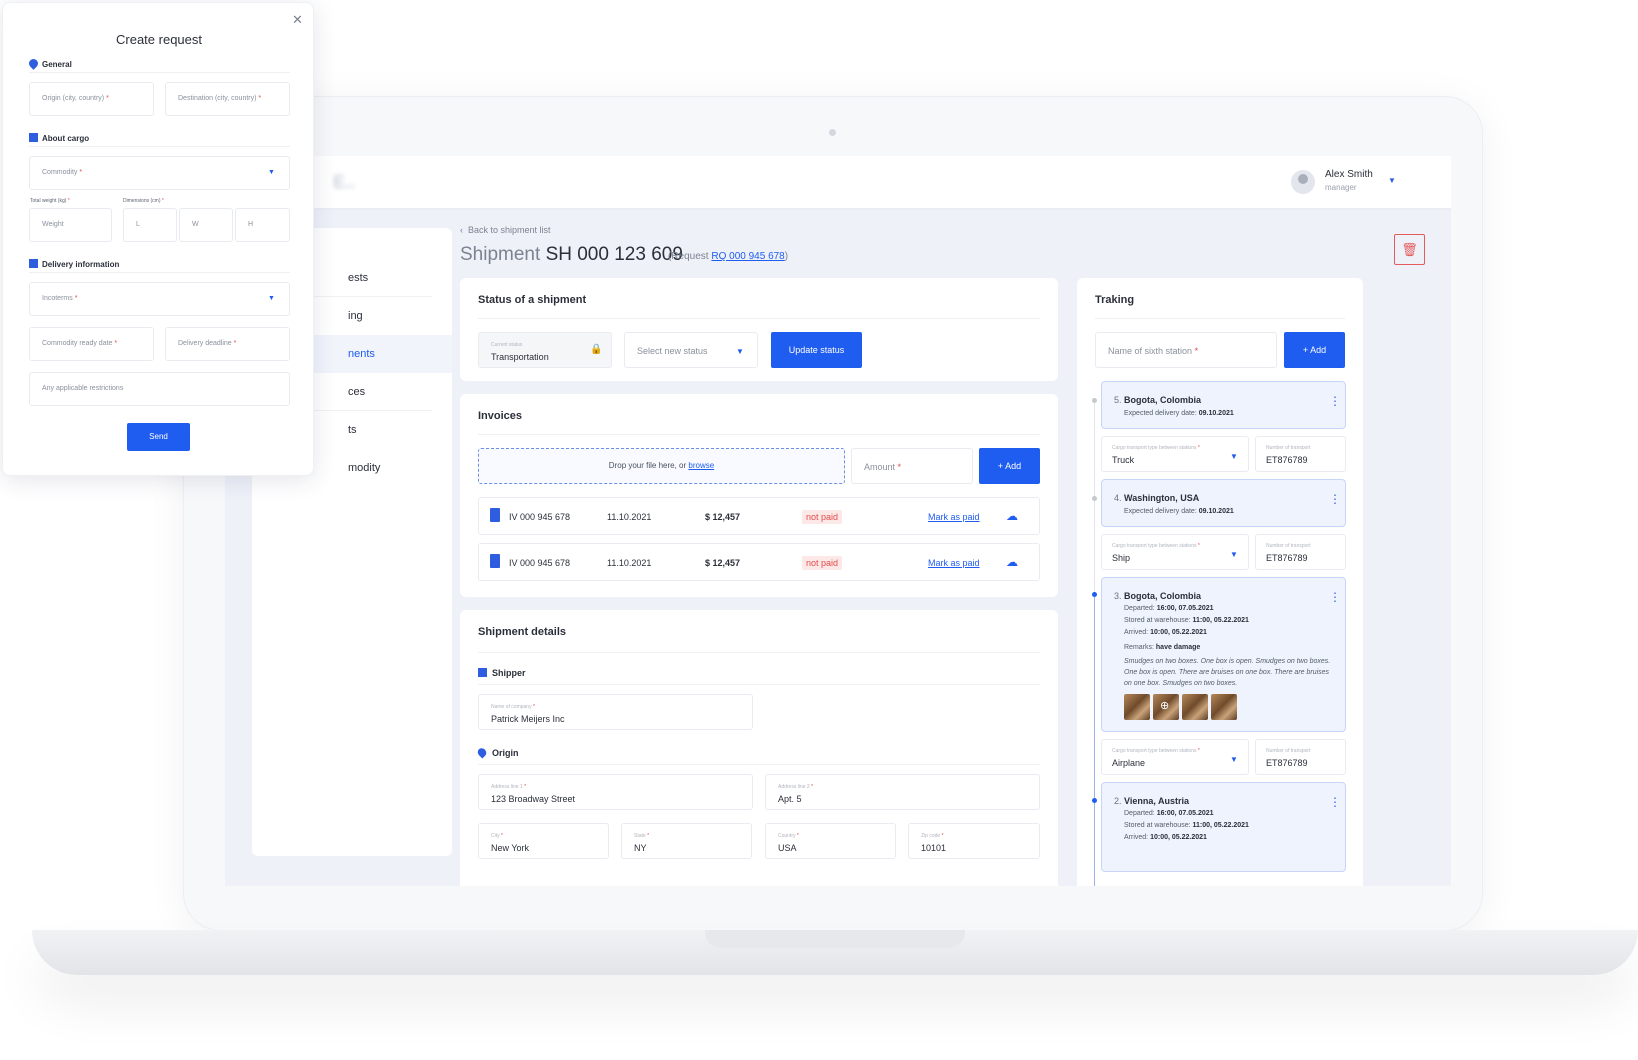 This screenshot has width=1638, height=1060. I want to click on delete-button: 🗑, so click(1409, 249).